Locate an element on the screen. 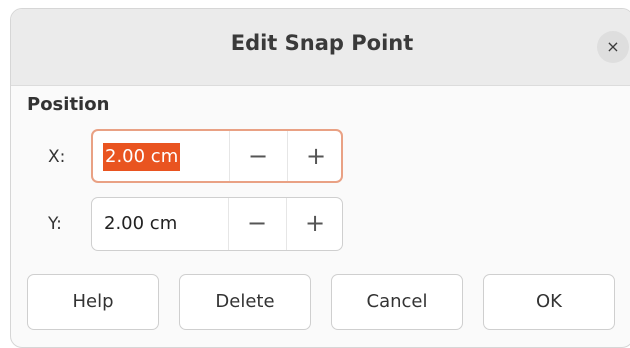  y-spin-field: 2.00 cm − + is located at coordinates (217, 224).